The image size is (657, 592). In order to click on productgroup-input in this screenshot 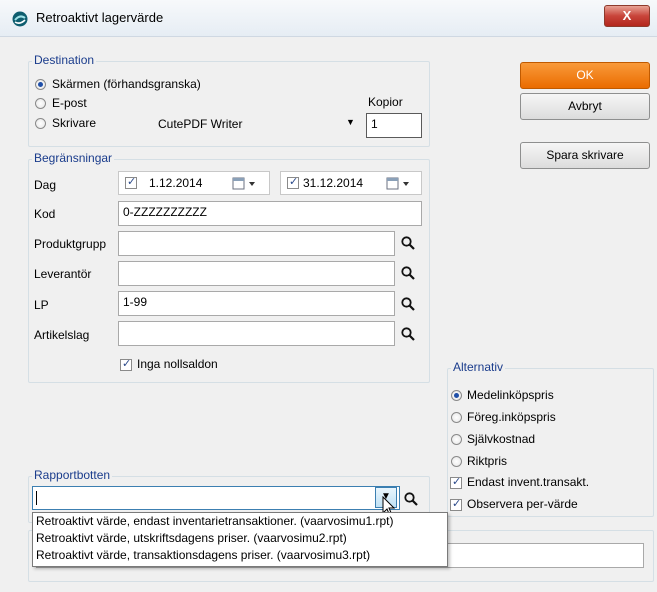, I will do `click(256, 243)`.